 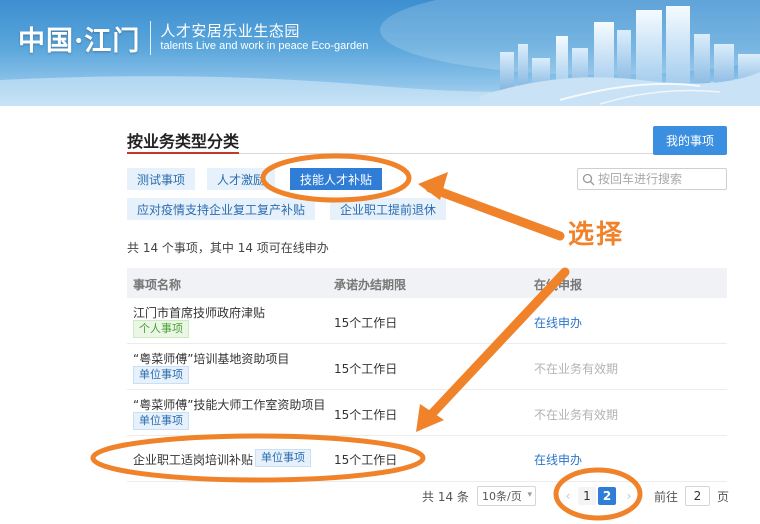 What do you see at coordinates (193, 459) in the screenshot?
I see `item-name: 企业职工适岗培训补贴` at bounding box center [193, 459].